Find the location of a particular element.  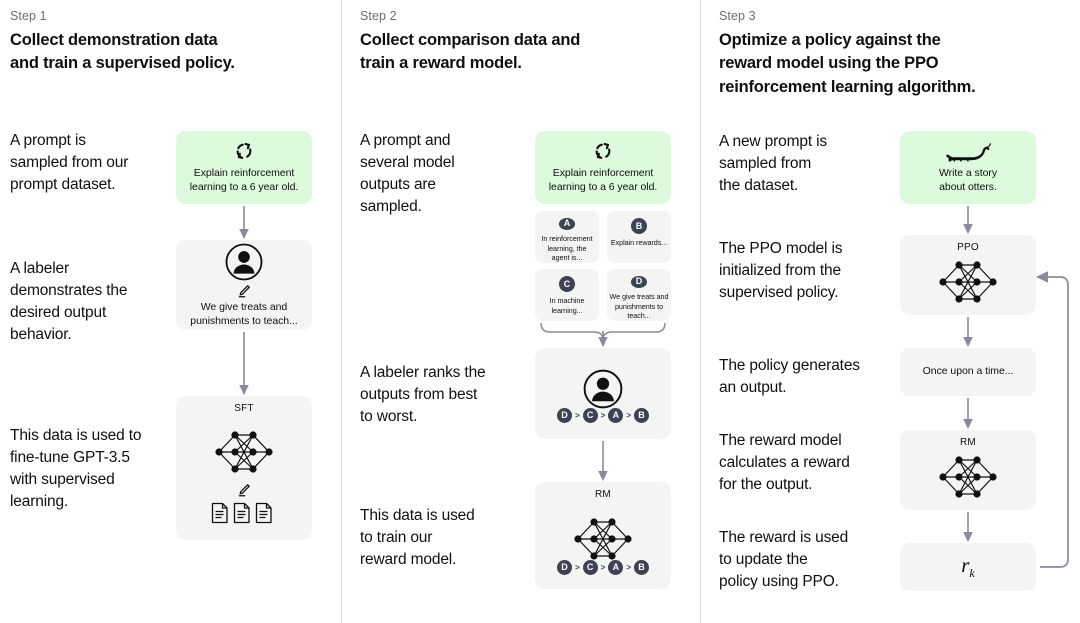

step-3-rm-box: RM is located at coordinates (968, 470).